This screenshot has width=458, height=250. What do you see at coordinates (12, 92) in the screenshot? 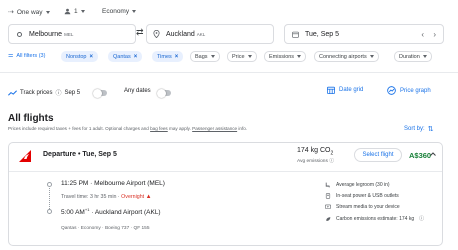
I see `trend-line-icon` at bounding box center [12, 92].